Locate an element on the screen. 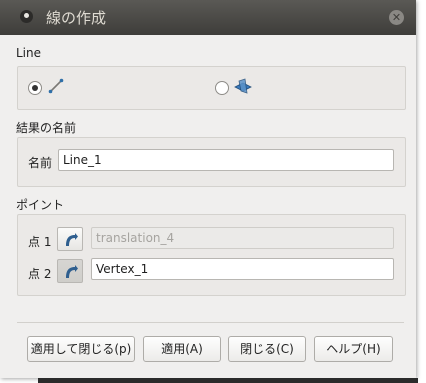 This screenshot has width=426, height=383. result-section-label: 結果の名前 is located at coordinates (46, 128).